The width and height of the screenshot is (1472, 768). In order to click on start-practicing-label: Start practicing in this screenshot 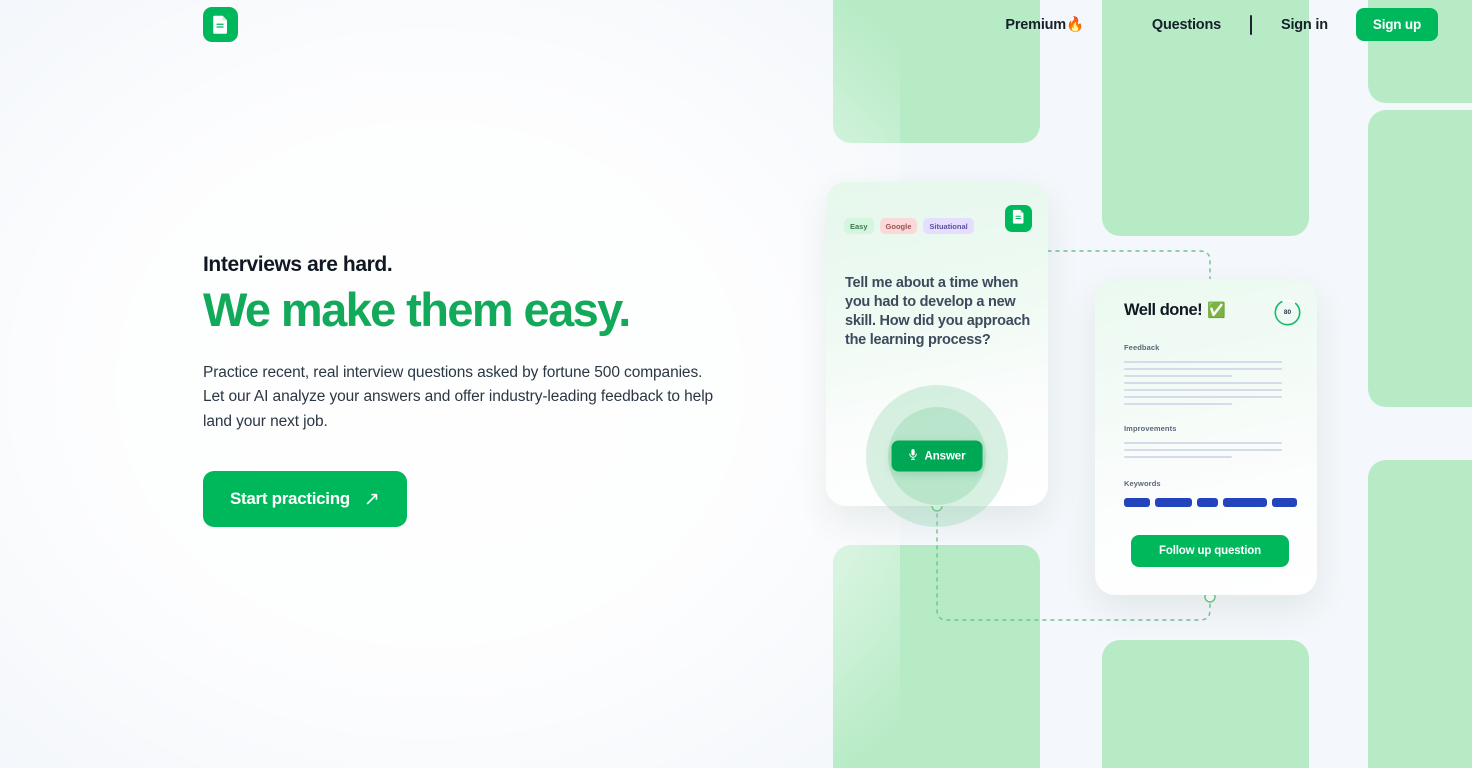, I will do `click(290, 499)`.